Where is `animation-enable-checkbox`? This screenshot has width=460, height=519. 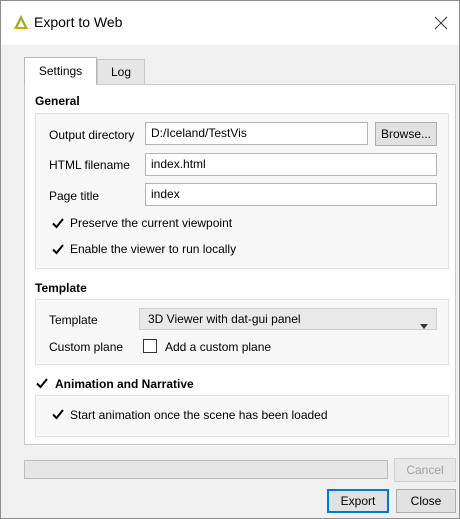 animation-enable-checkbox is located at coordinates (42, 383).